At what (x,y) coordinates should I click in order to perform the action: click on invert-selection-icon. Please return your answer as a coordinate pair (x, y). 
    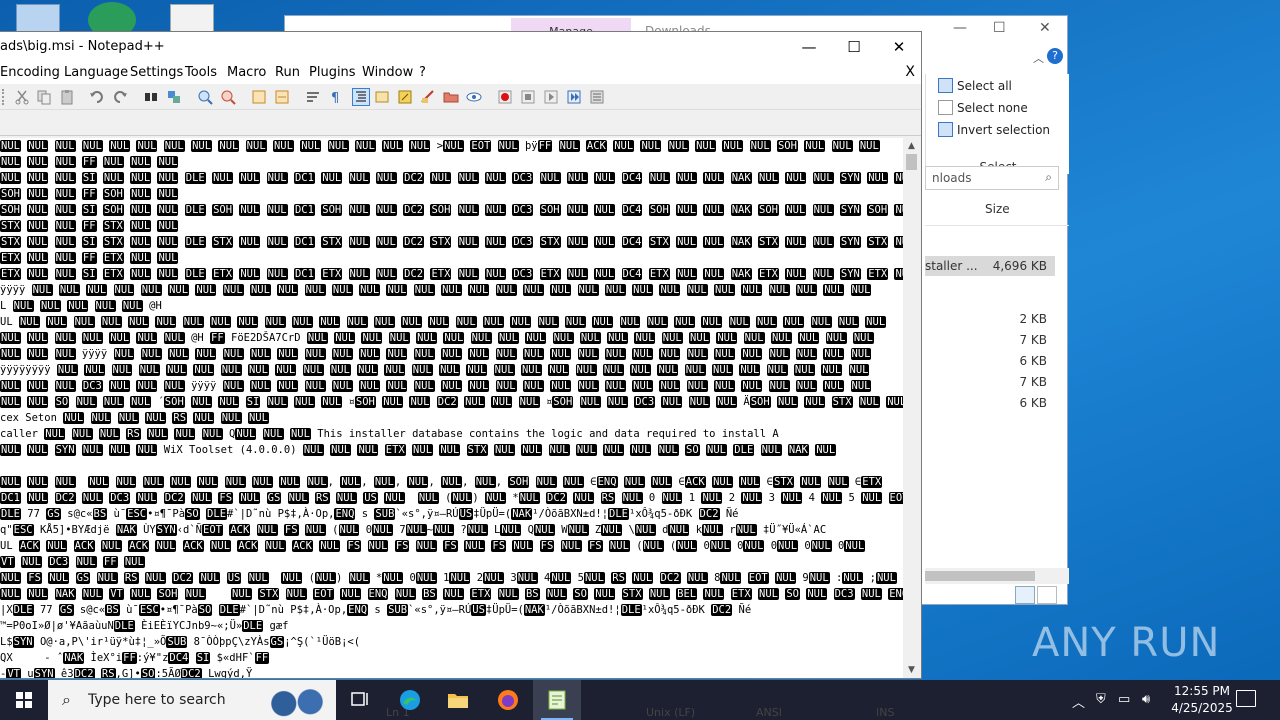
    Looking at the image, I should click on (945, 129).